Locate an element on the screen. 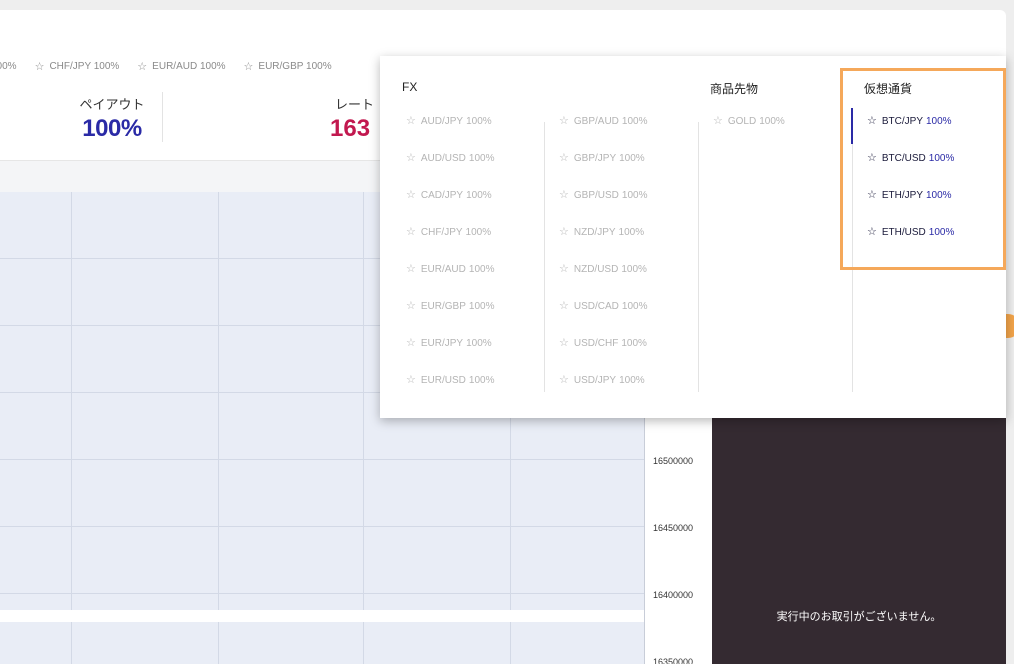 The image size is (1014, 664). ticker-item: ☆ CHF/JPY 100% is located at coordinates (77, 66).